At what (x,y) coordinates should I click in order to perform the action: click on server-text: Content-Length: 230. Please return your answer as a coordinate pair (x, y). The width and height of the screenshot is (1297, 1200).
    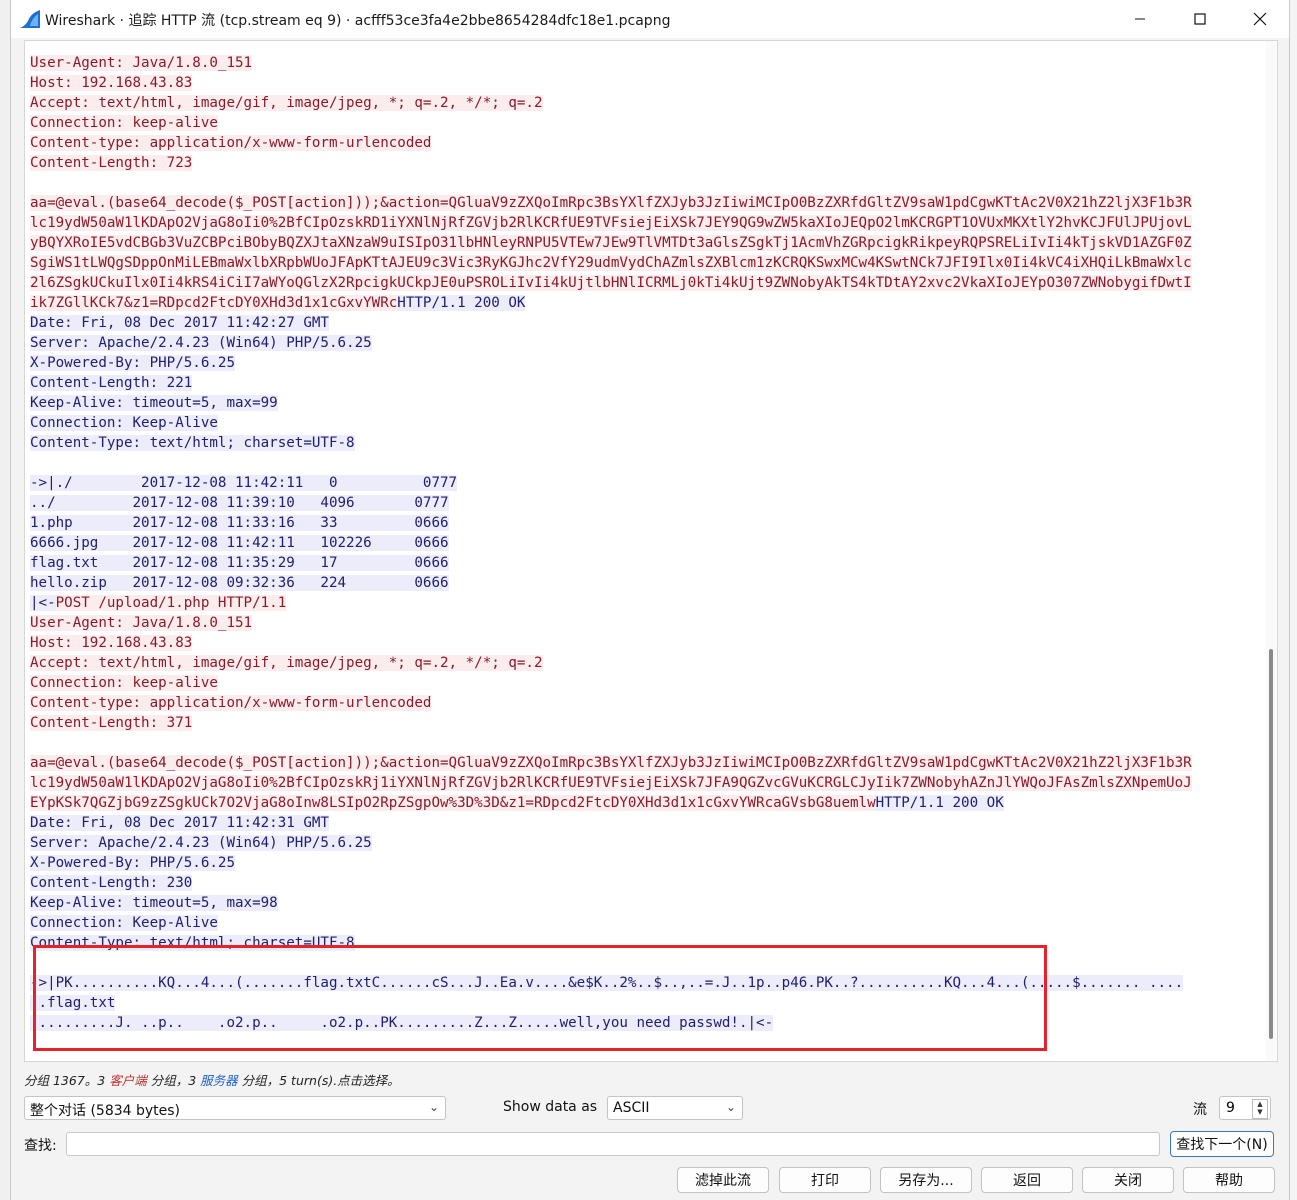
    Looking at the image, I should click on (111, 883).